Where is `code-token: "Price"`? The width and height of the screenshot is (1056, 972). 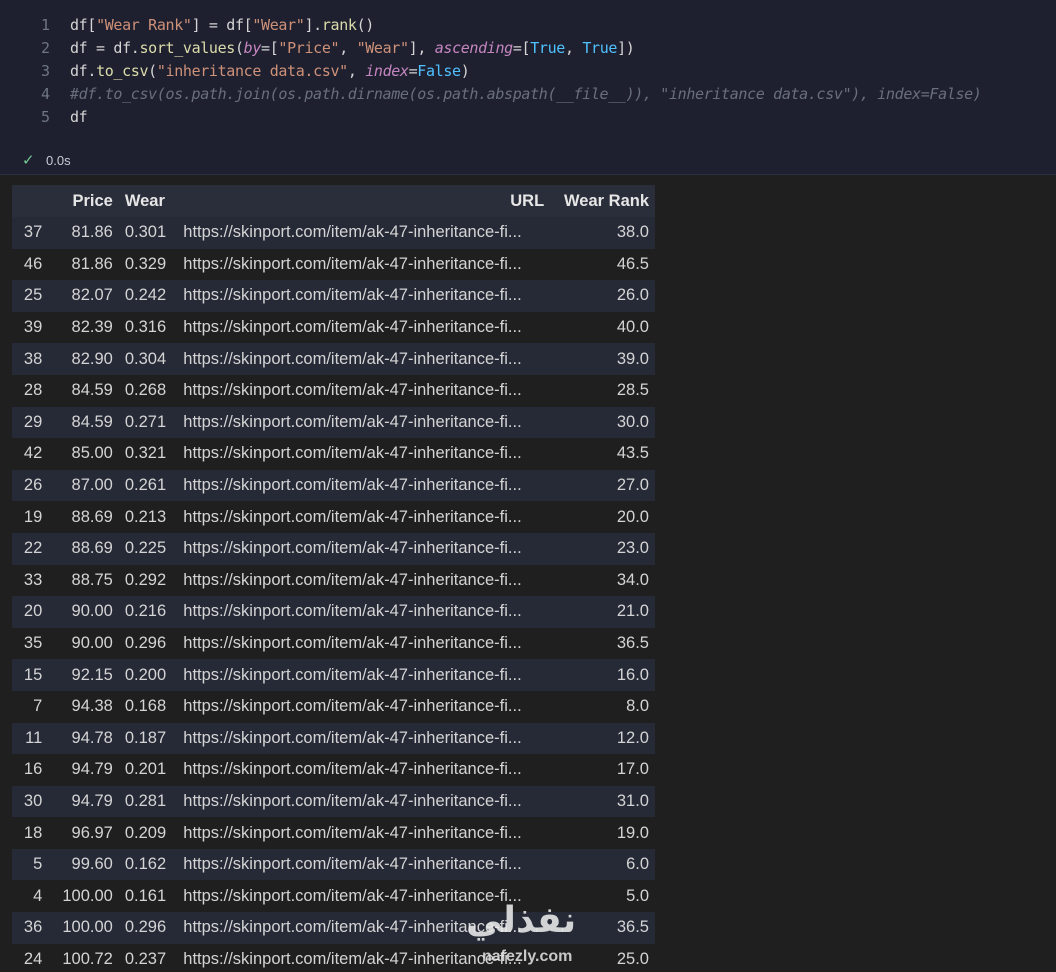
code-token: "Price" is located at coordinates (309, 48).